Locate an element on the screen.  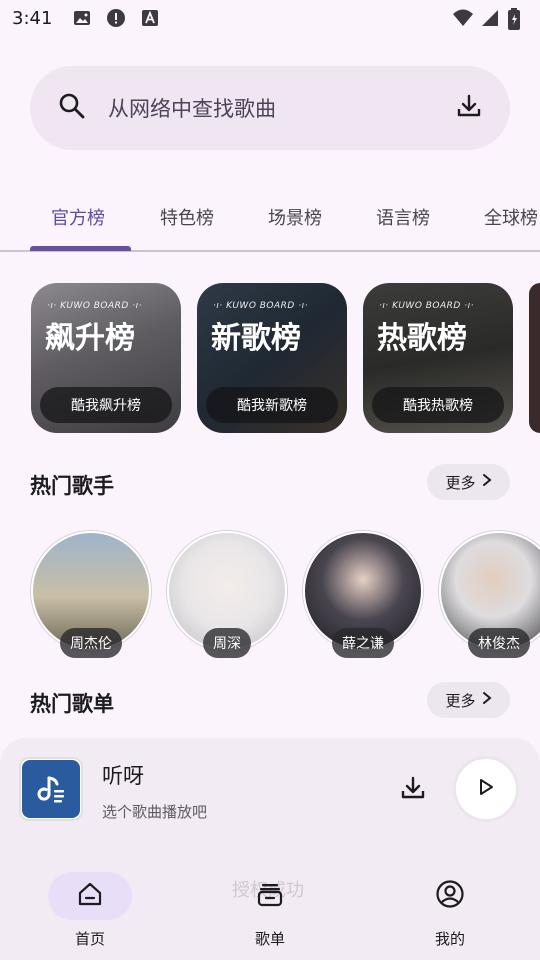
signal-icon is located at coordinates (490, 18).